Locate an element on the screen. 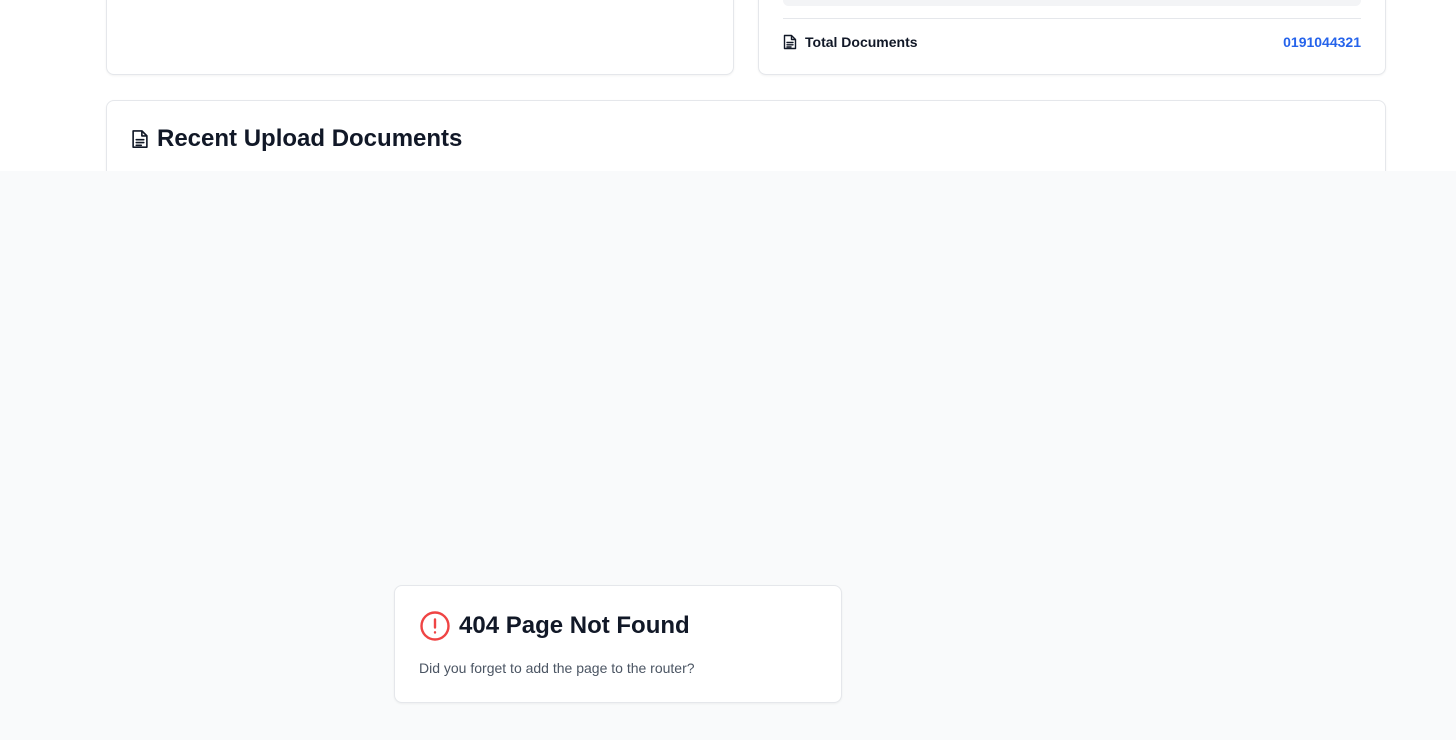 The width and height of the screenshot is (1456, 740). divider is located at coordinates (1072, 18).